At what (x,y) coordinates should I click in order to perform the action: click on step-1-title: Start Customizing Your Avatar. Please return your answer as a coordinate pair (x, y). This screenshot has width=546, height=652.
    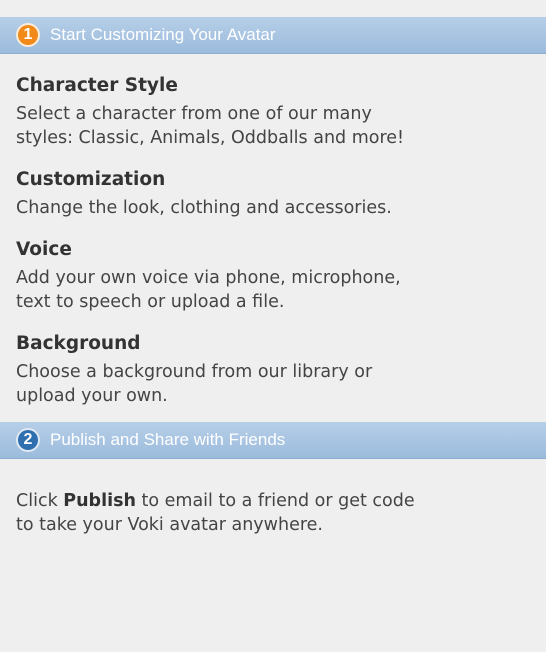
    Looking at the image, I should click on (163, 34).